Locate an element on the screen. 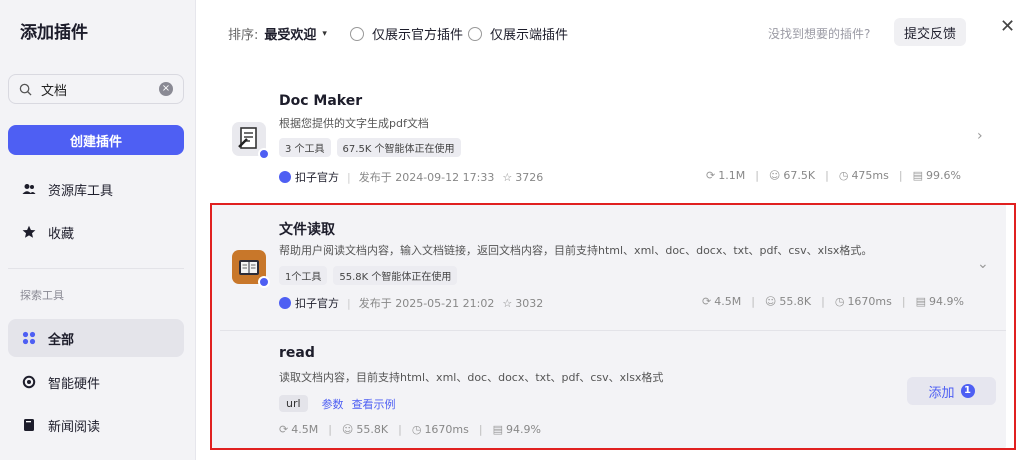 The height and width of the screenshot is (460, 1024). publisher: 扣子官方 is located at coordinates (309, 177).